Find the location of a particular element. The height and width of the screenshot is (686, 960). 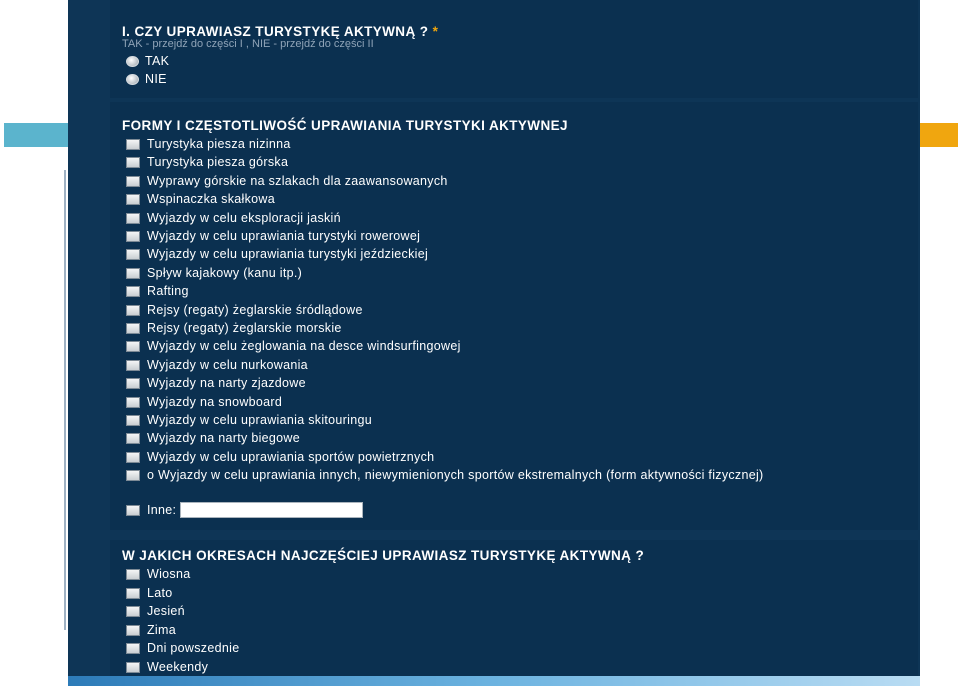

option-label: Weekendy is located at coordinates (178, 667).